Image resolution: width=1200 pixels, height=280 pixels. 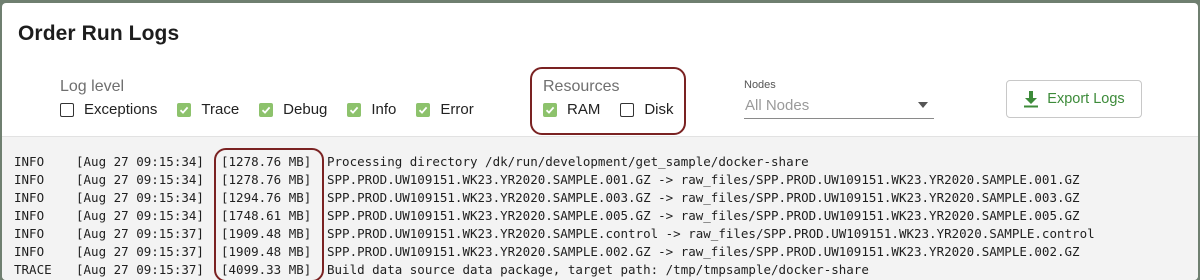 I want to click on checkbox-label: Debug, so click(x=305, y=109).